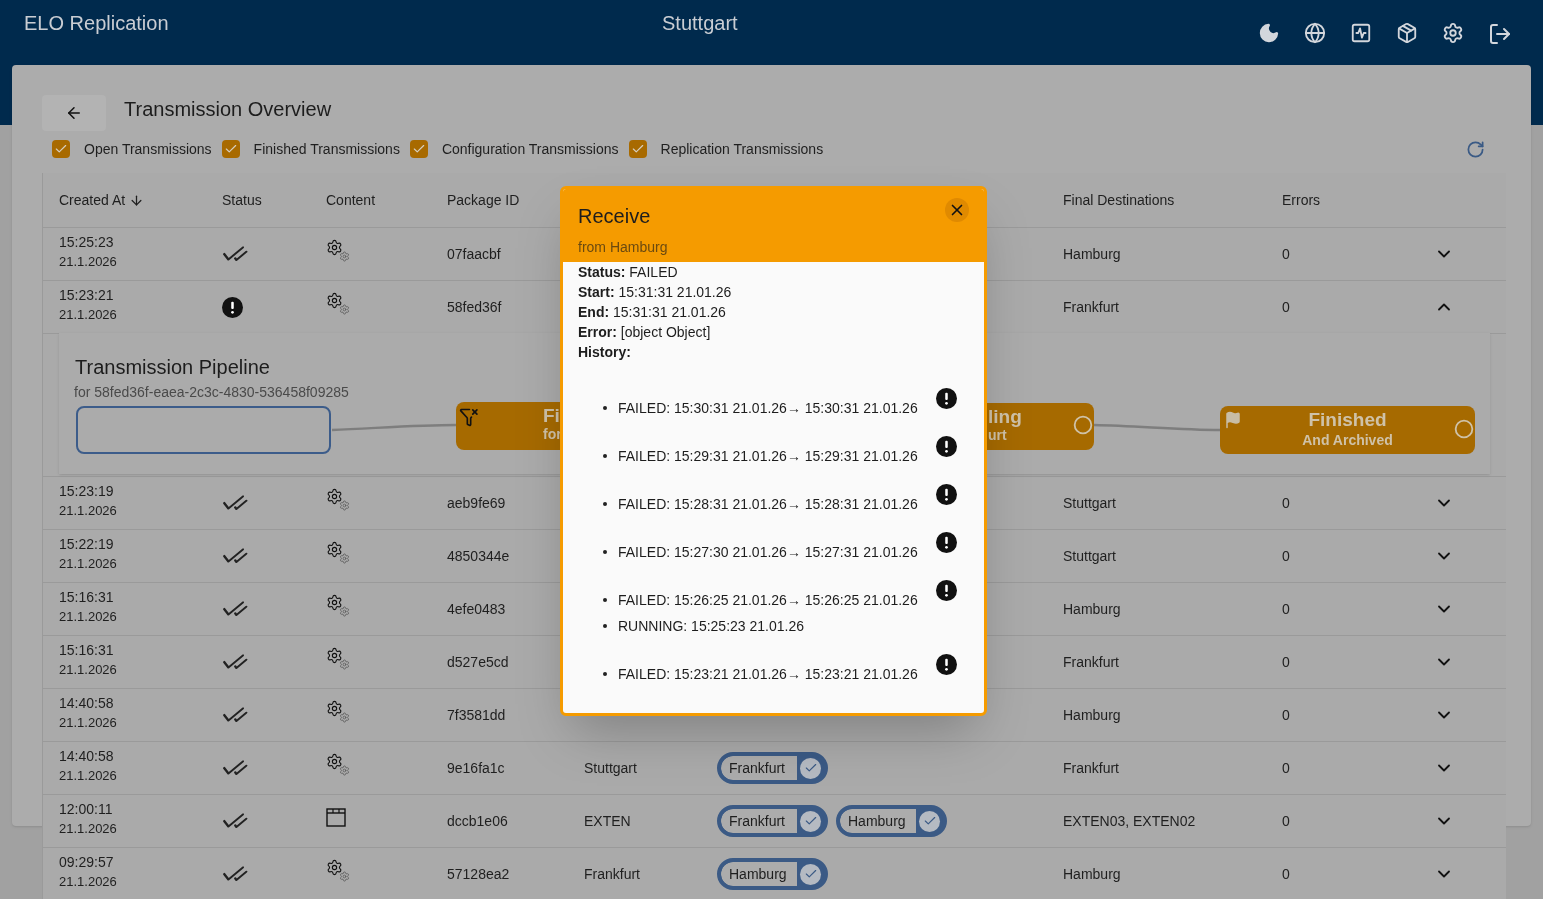  What do you see at coordinates (610, 767) in the screenshot?
I see `source-name: Stuttgart` at bounding box center [610, 767].